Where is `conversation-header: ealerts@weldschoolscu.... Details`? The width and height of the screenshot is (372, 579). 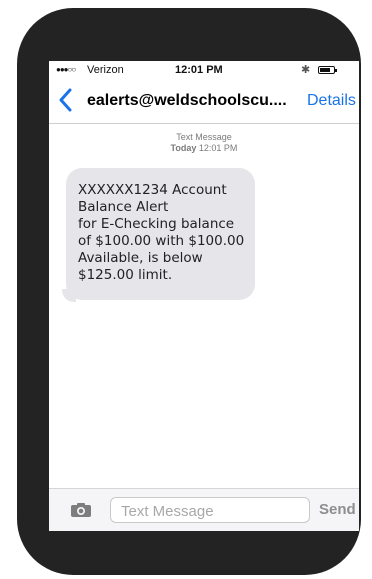 conversation-header: ealerts@weldschoolscu.... Details is located at coordinates (204, 102).